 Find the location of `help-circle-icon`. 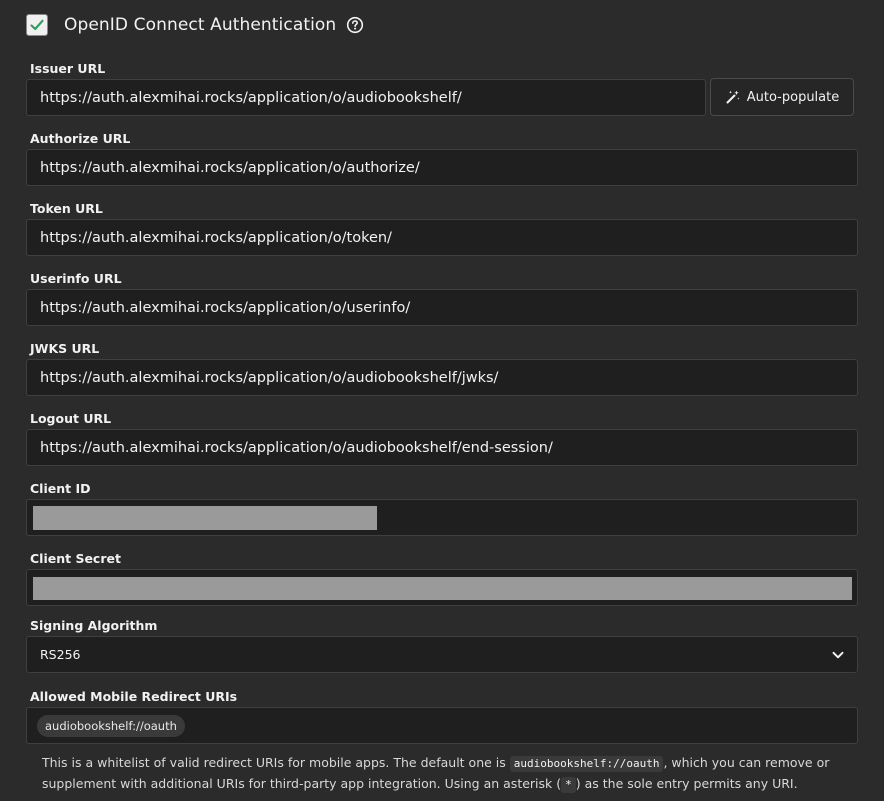

help-circle-icon is located at coordinates (355, 25).